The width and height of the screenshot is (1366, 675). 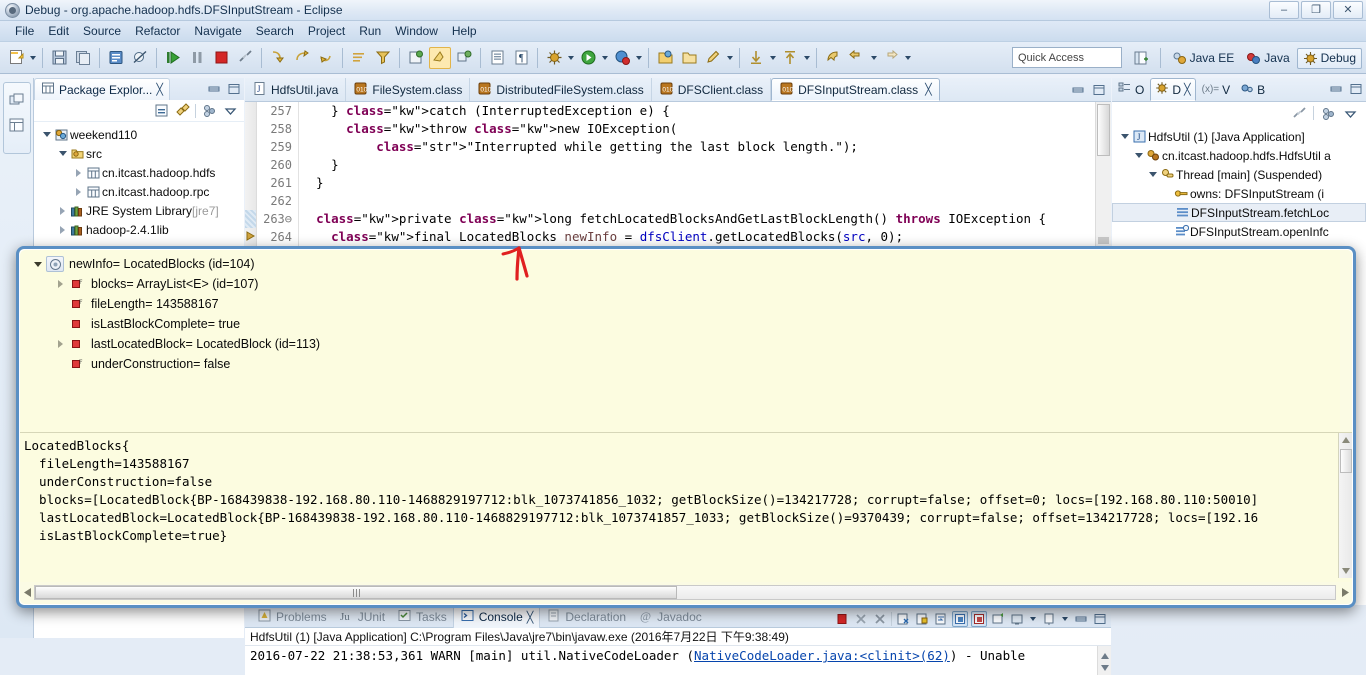 What do you see at coordinates (1067, 57) in the screenshot?
I see `quick-access-input: Quick Access` at bounding box center [1067, 57].